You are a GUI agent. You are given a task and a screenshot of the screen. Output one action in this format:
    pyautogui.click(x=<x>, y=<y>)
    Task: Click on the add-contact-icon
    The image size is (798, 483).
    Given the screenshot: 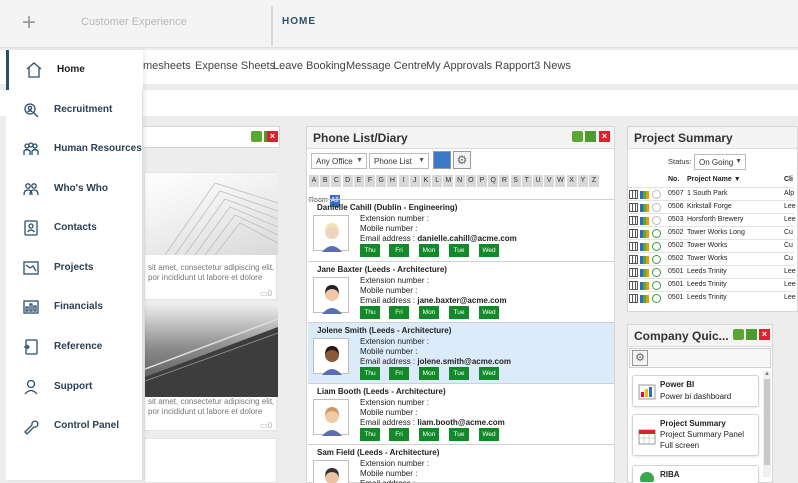 What is the action you would take?
    pyautogui.click(x=442, y=160)
    